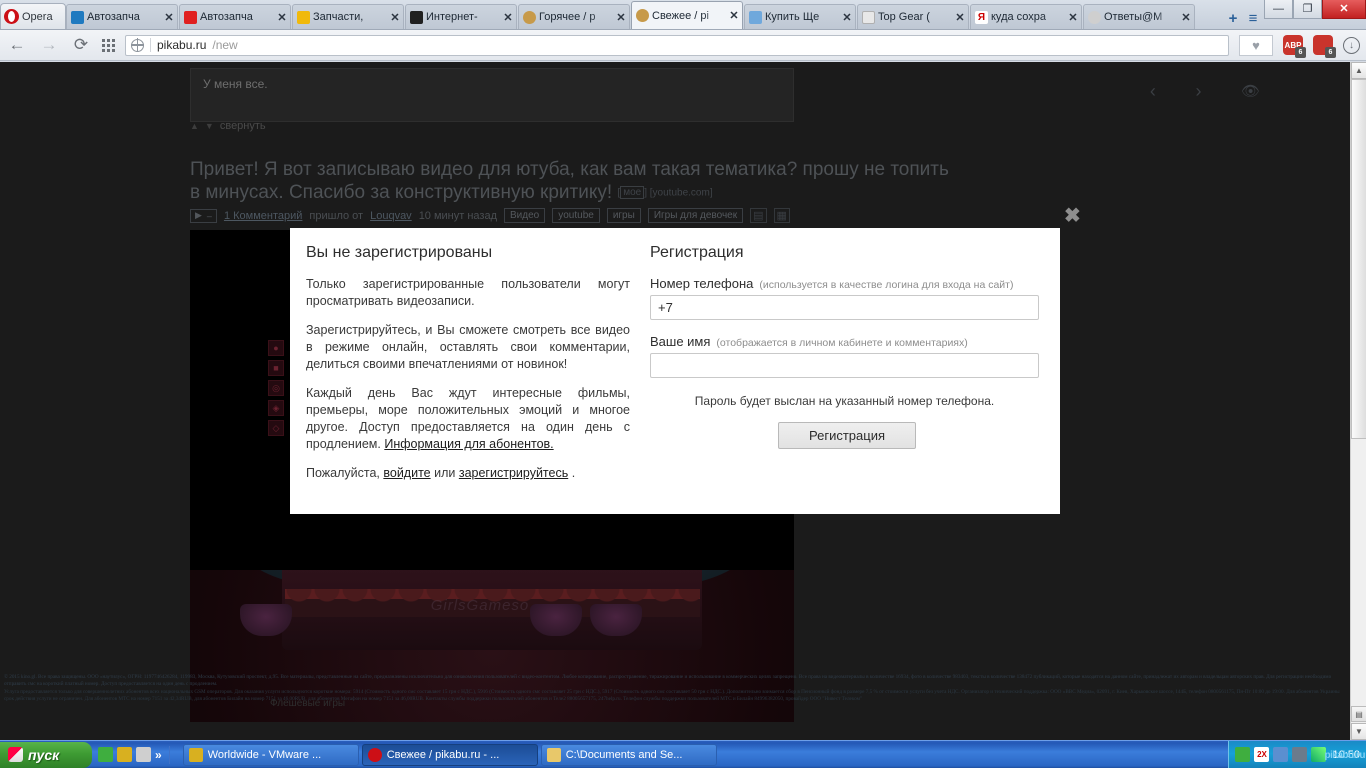 The height and width of the screenshot is (768, 1366). What do you see at coordinates (194, 126) in the screenshot?
I see `upvote-icon: ▲` at bounding box center [194, 126].